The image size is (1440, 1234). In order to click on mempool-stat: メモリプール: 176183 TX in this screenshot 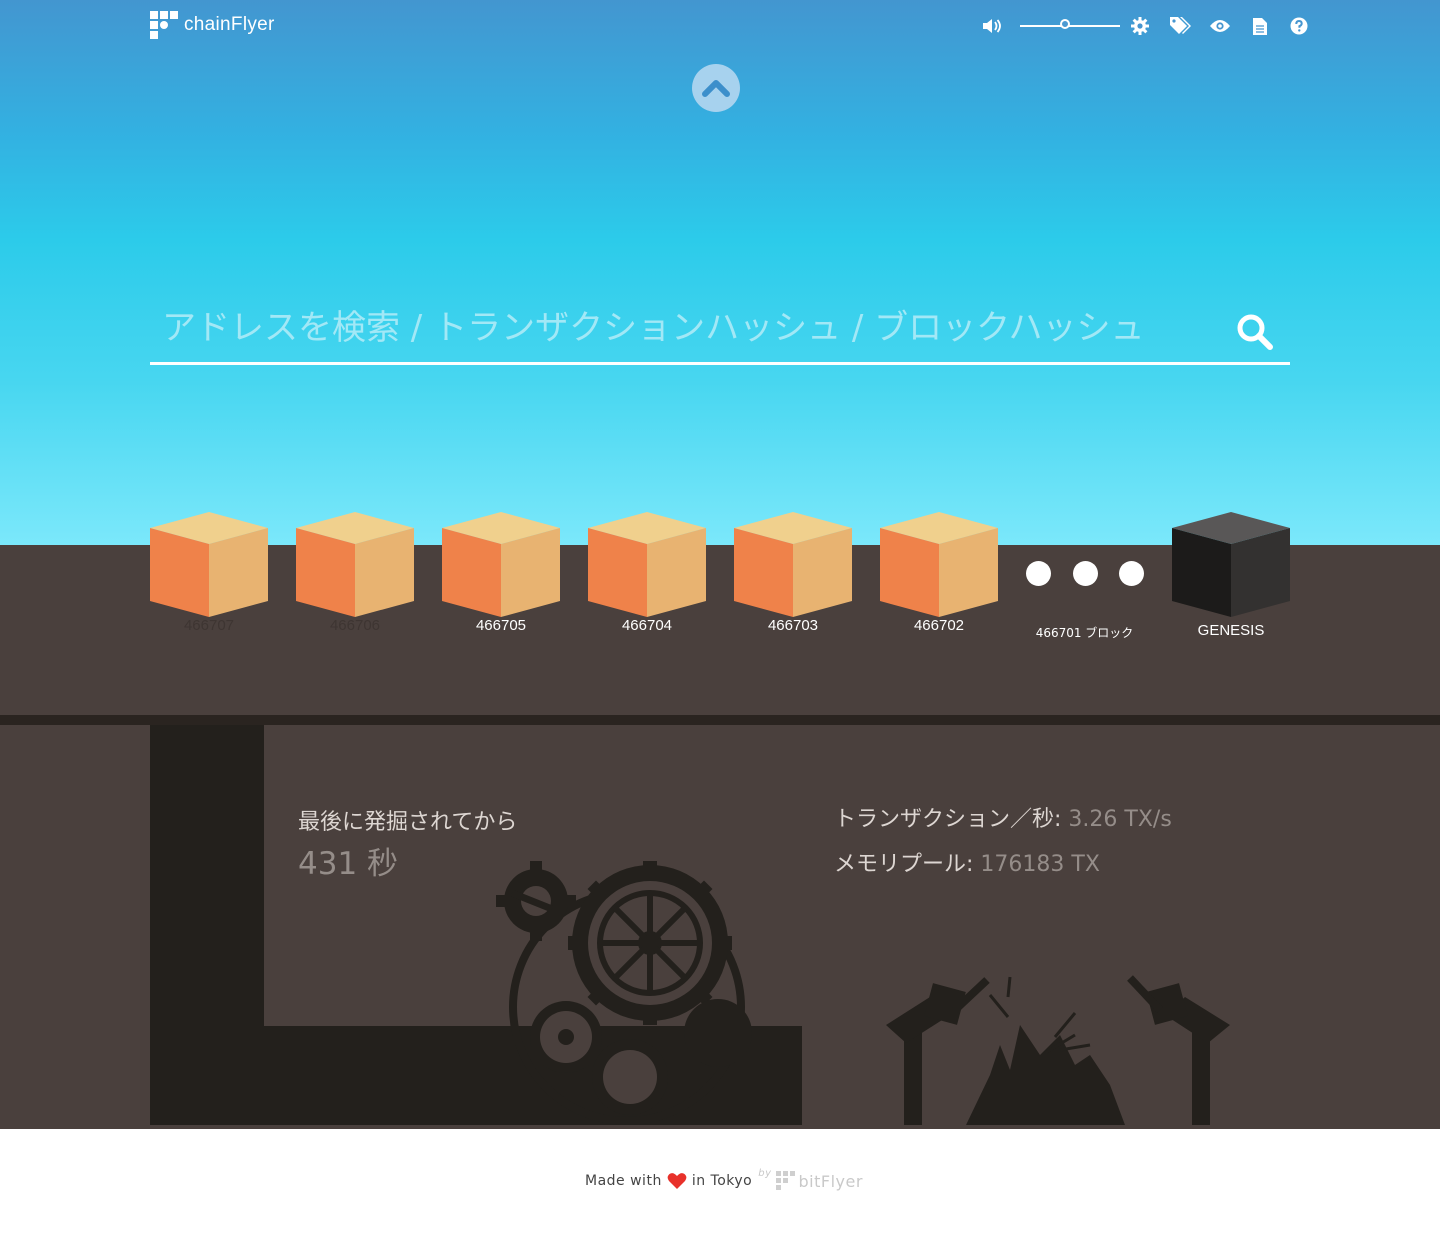, I will do `click(967, 862)`.